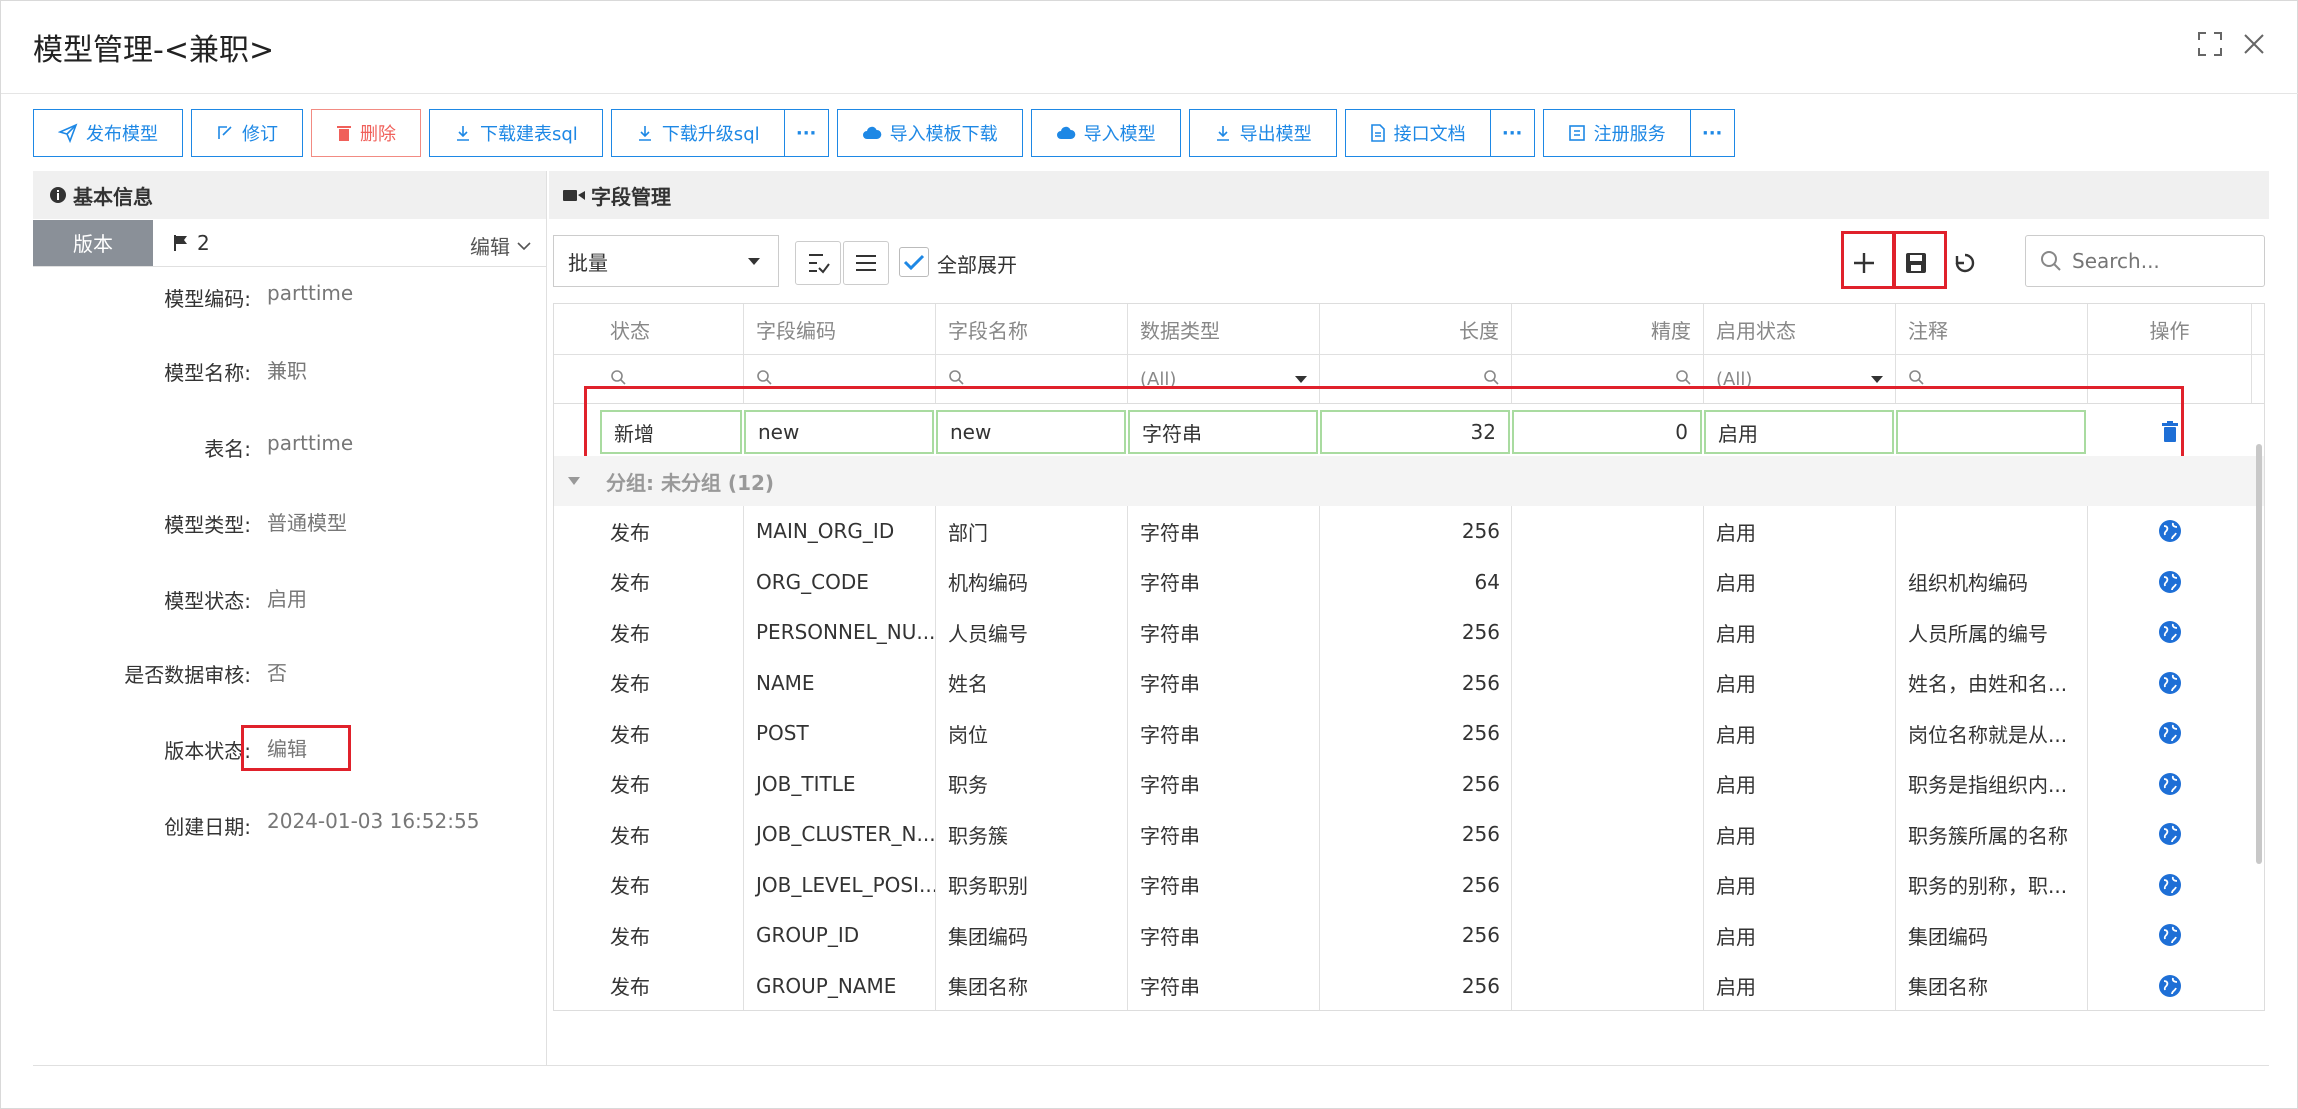 This screenshot has height=1109, width=2298. What do you see at coordinates (914, 262) in the screenshot?
I see `expand-all-checkbox` at bounding box center [914, 262].